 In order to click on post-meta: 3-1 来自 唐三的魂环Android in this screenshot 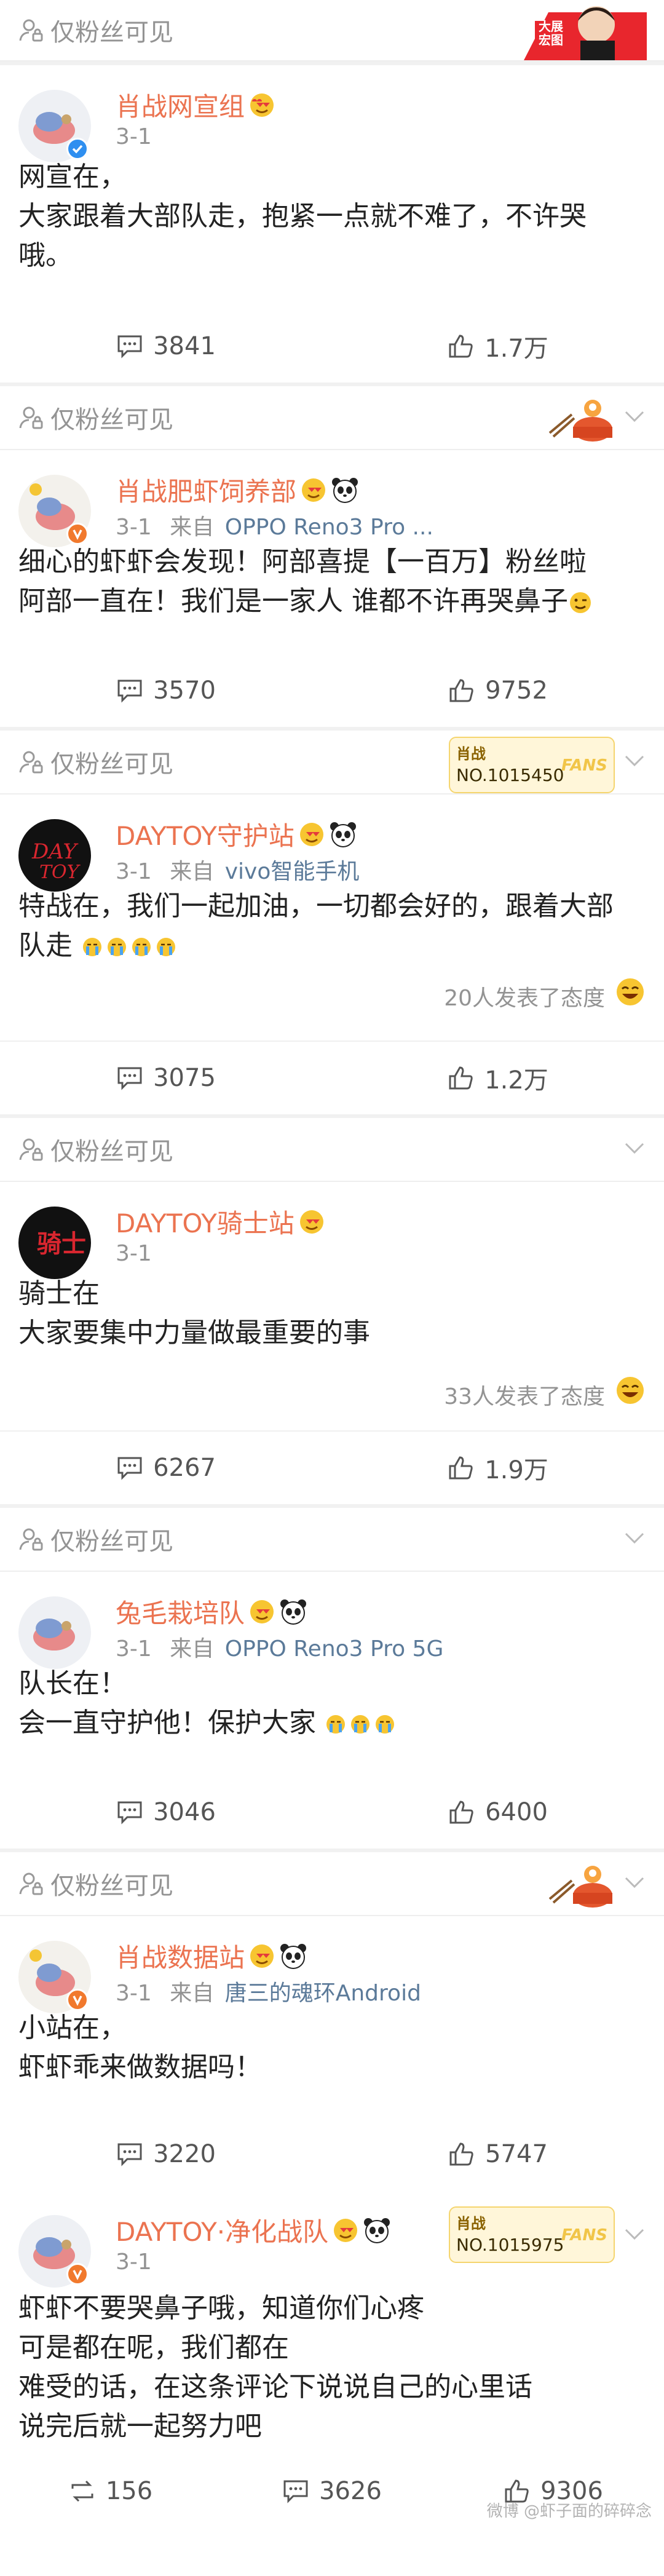, I will do `click(268, 1994)`.